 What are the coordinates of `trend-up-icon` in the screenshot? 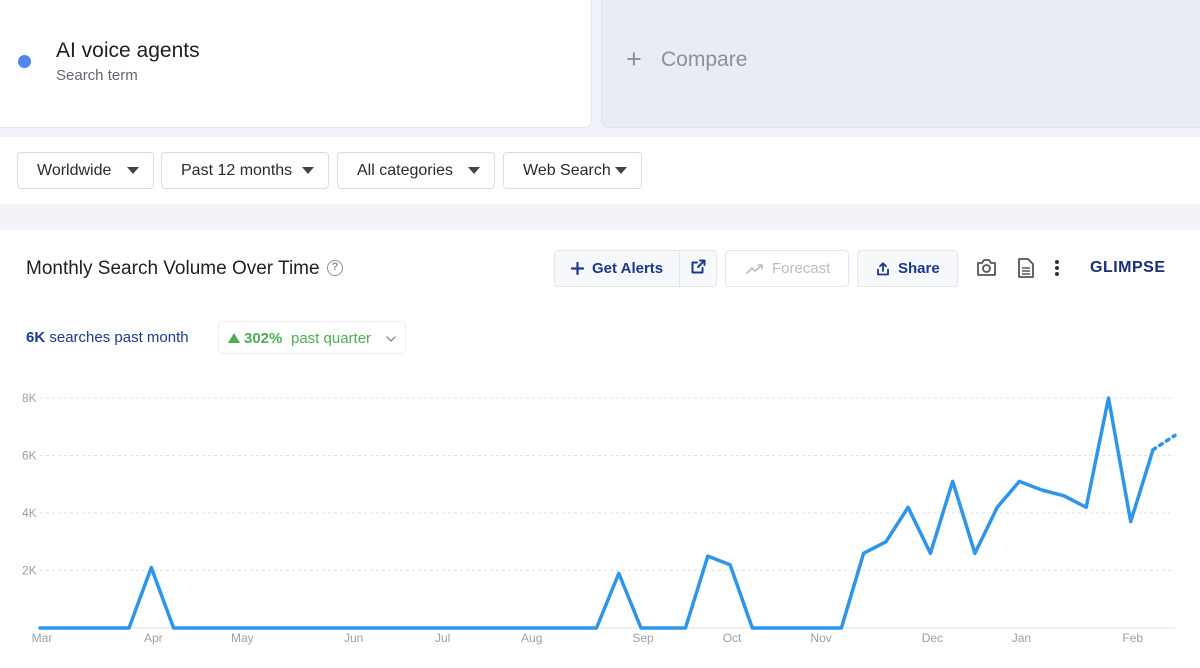 It's located at (234, 338).